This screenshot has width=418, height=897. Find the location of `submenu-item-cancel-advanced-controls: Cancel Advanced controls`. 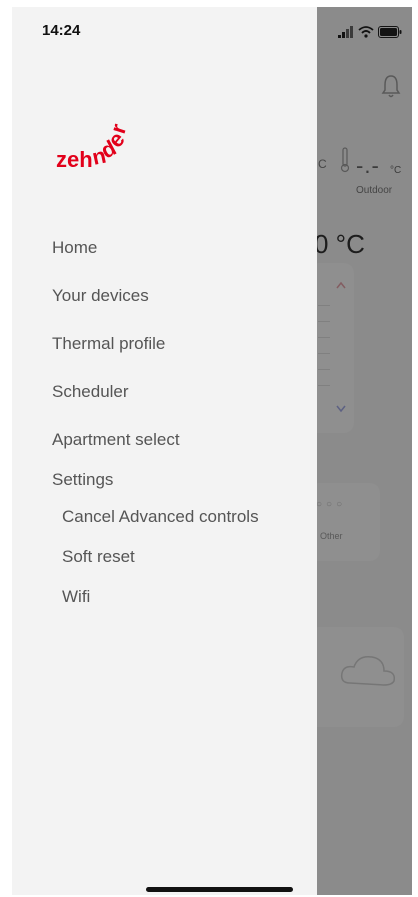

submenu-item-cancel-advanced-controls: Cancel Advanced controls is located at coordinates (160, 517).